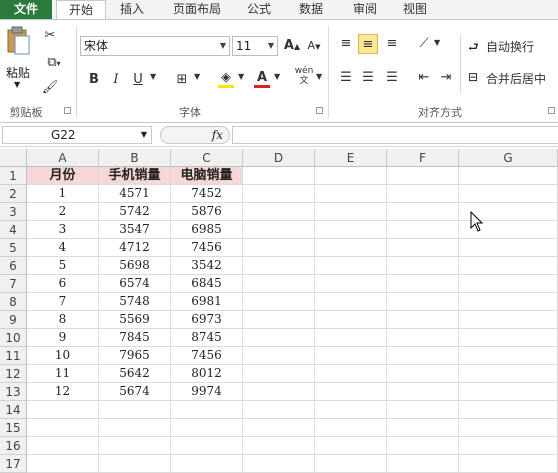 The image size is (558, 473). What do you see at coordinates (207, 302) in the screenshot?
I see `data-cell: 6981` at bounding box center [207, 302].